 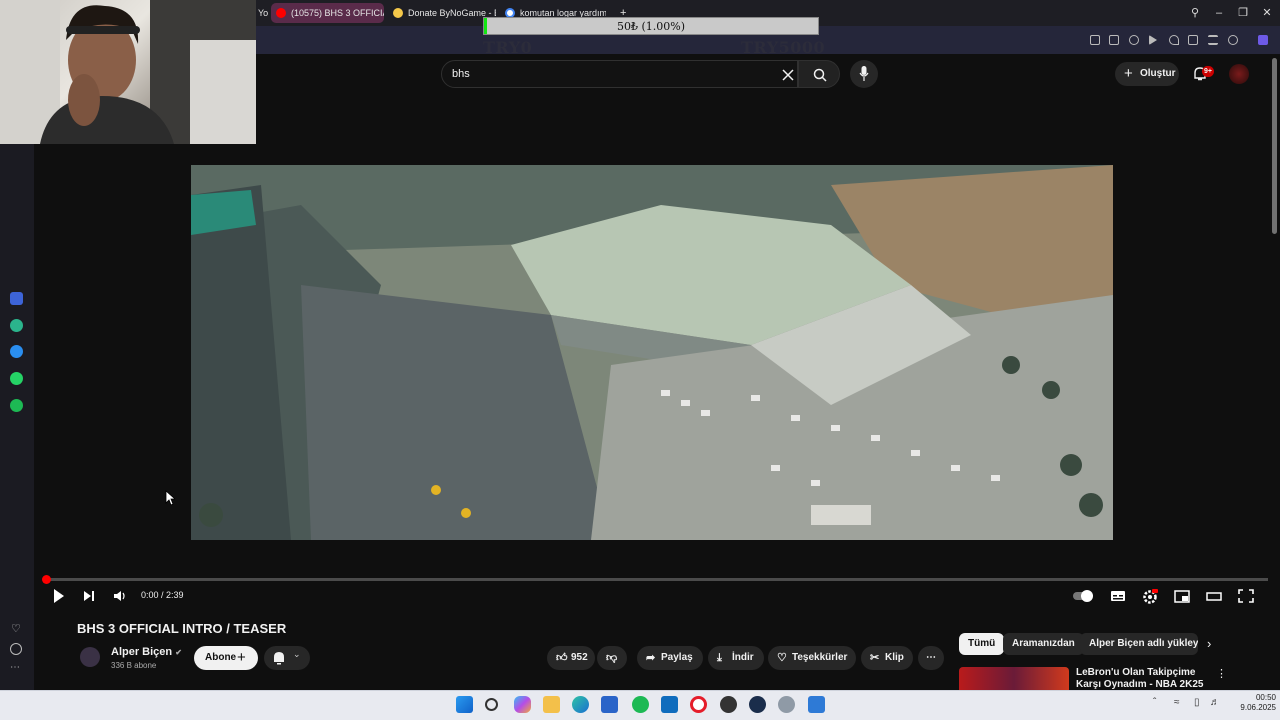 What do you see at coordinates (327, 13) in the screenshot?
I see `tab-youtube: (10575) BHS 3 OFFICIAL IN` at bounding box center [327, 13].